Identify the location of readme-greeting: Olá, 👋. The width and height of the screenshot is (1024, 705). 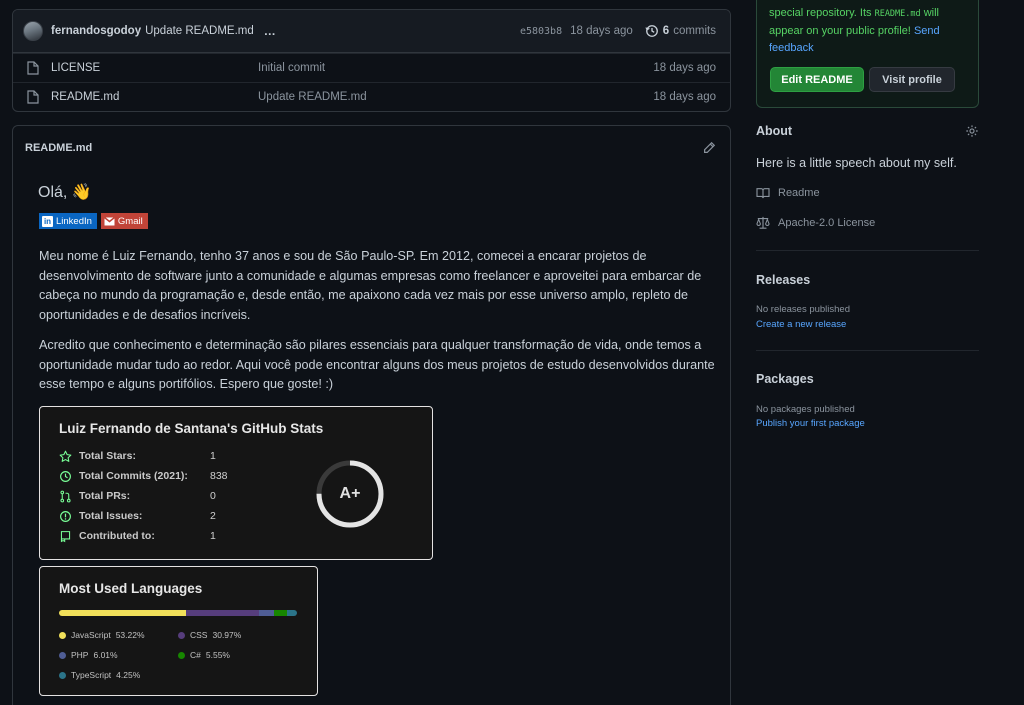
(65, 192).